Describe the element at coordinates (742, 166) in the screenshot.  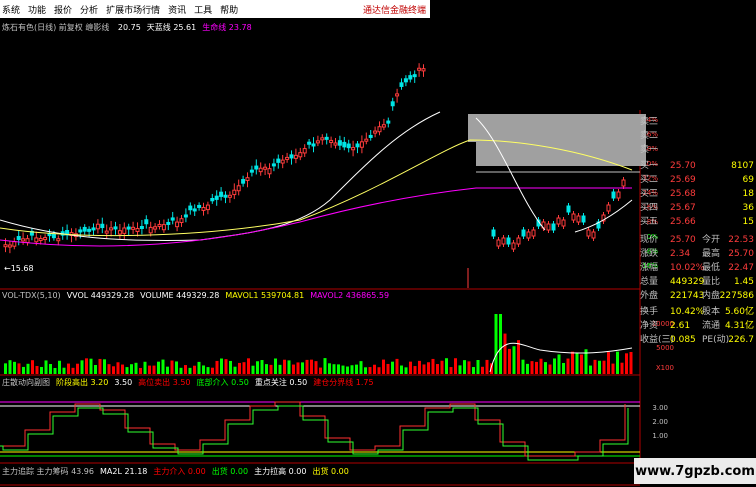
I see `order-volume: 8107` at that location.